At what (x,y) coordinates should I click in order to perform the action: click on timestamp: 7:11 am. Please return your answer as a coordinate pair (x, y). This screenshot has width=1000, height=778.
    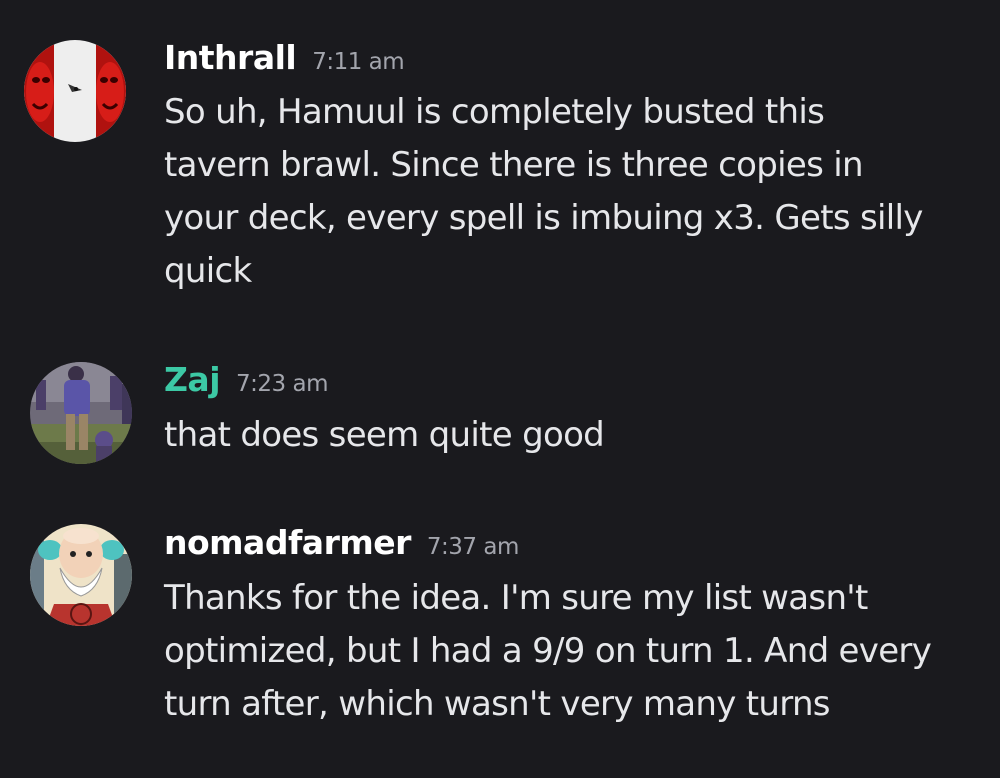
    Looking at the image, I should click on (358, 62).